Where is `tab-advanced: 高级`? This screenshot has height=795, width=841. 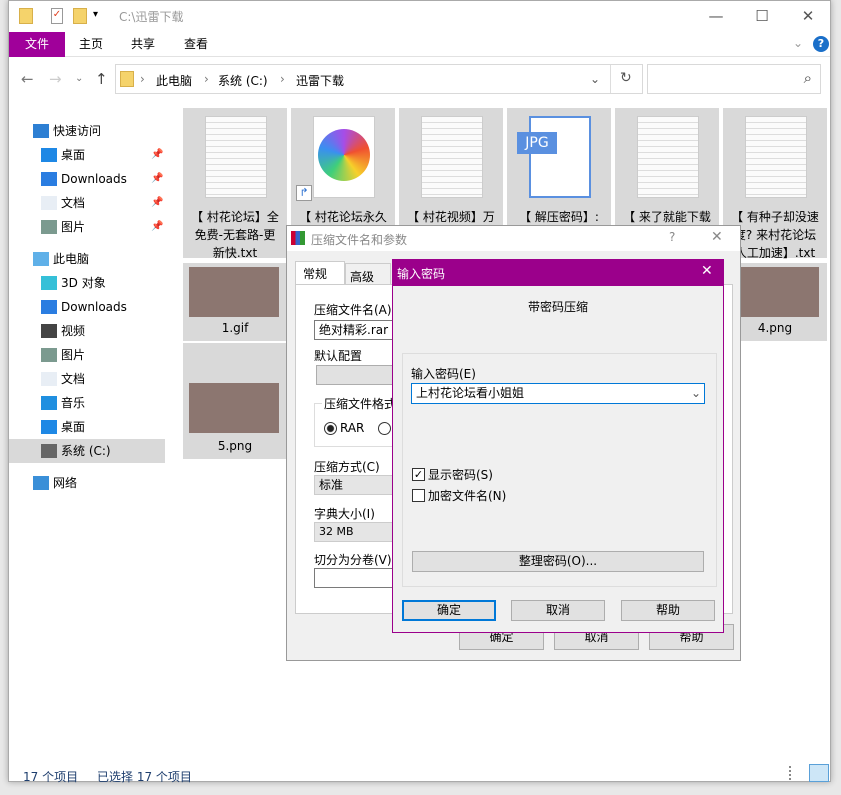
tab-advanced: 高级 is located at coordinates (368, 274).